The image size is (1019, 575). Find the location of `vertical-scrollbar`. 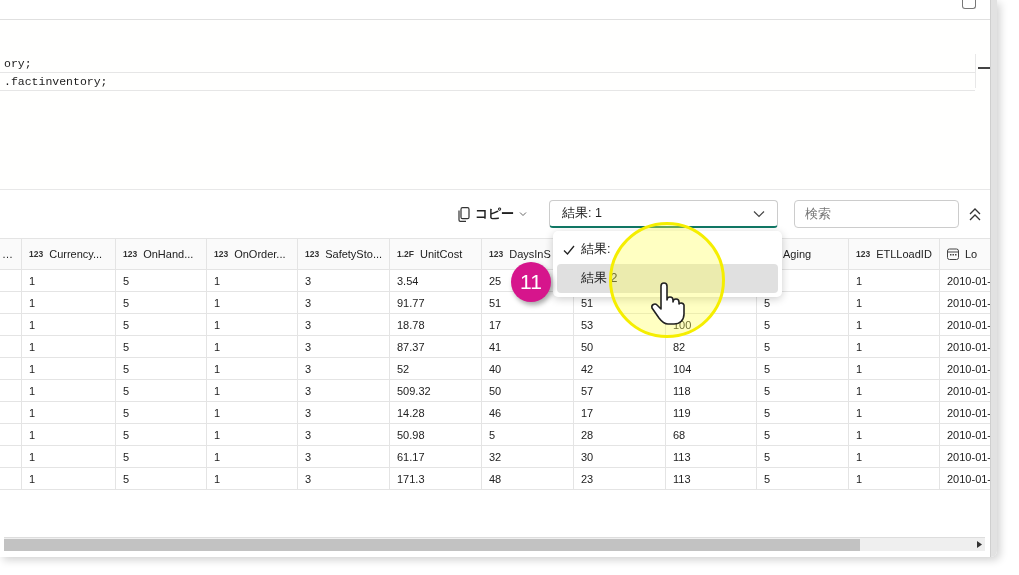

vertical-scrollbar is located at coordinates (993, 278).